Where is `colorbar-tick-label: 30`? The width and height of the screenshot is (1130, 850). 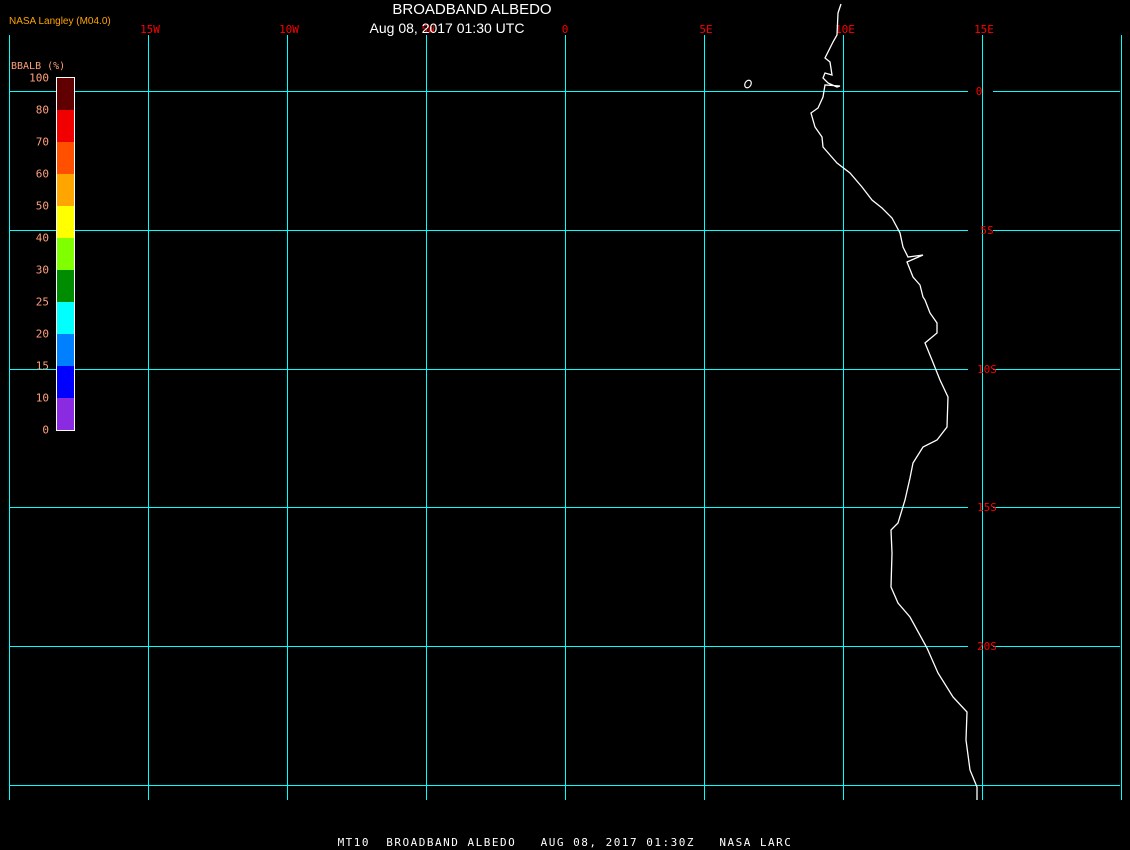 colorbar-tick-label: 30 is located at coordinates (42, 270).